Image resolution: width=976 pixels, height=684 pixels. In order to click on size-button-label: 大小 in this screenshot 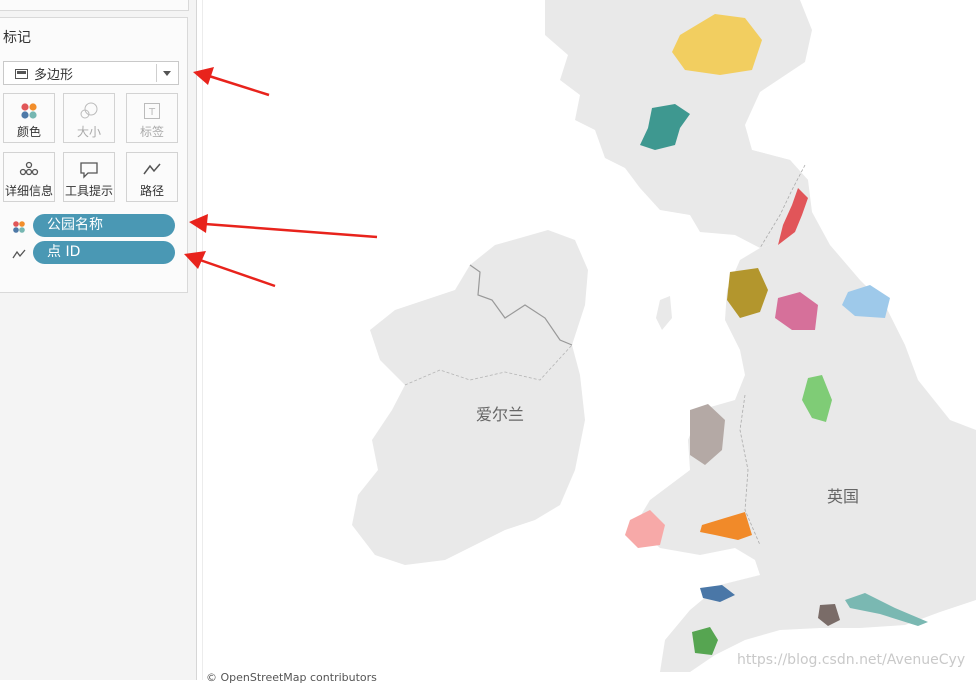, I will do `click(88, 132)`.